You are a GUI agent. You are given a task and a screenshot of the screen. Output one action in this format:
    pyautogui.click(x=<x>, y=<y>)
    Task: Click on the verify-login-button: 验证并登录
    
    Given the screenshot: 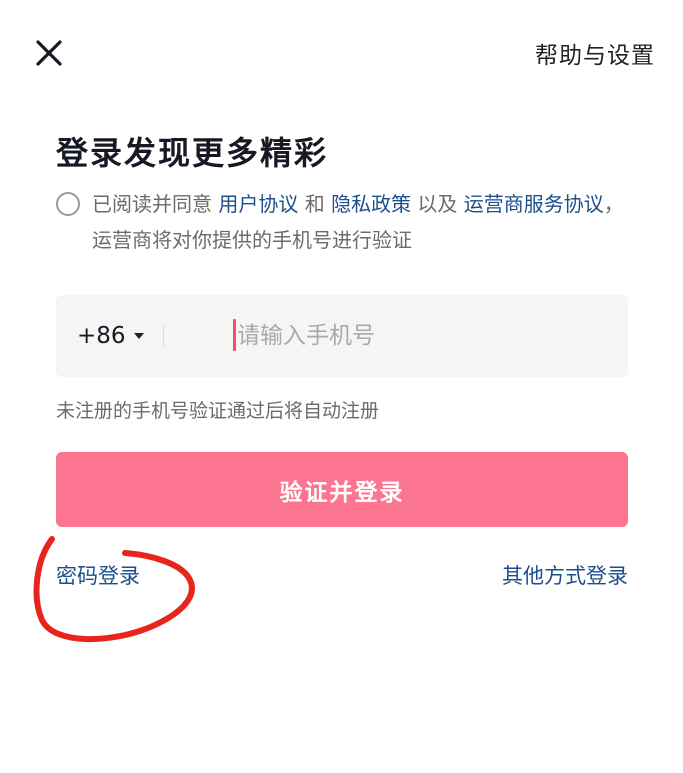 What is the action you would take?
    pyautogui.click(x=342, y=489)
    